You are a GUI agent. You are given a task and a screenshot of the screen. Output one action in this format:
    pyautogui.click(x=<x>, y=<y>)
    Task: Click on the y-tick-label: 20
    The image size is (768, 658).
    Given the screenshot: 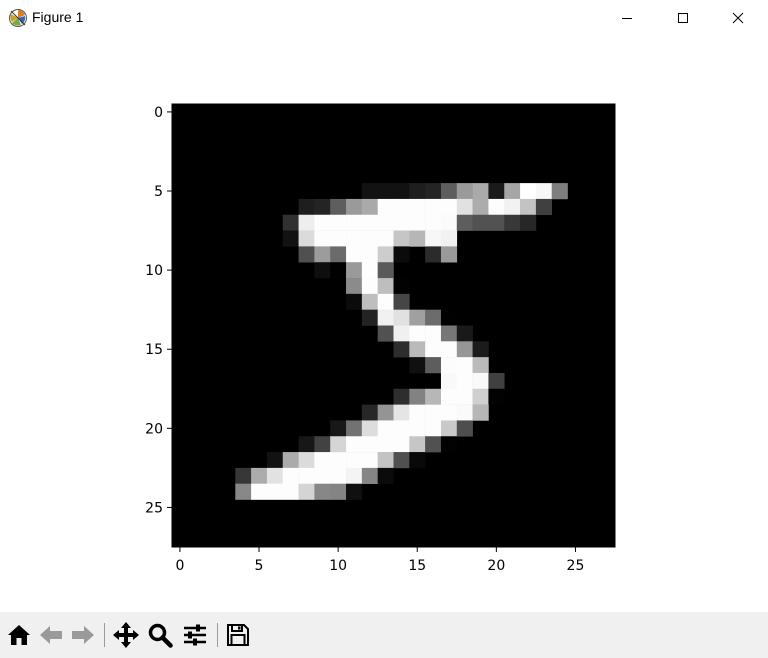 What is the action you would take?
    pyautogui.click(x=154, y=429)
    